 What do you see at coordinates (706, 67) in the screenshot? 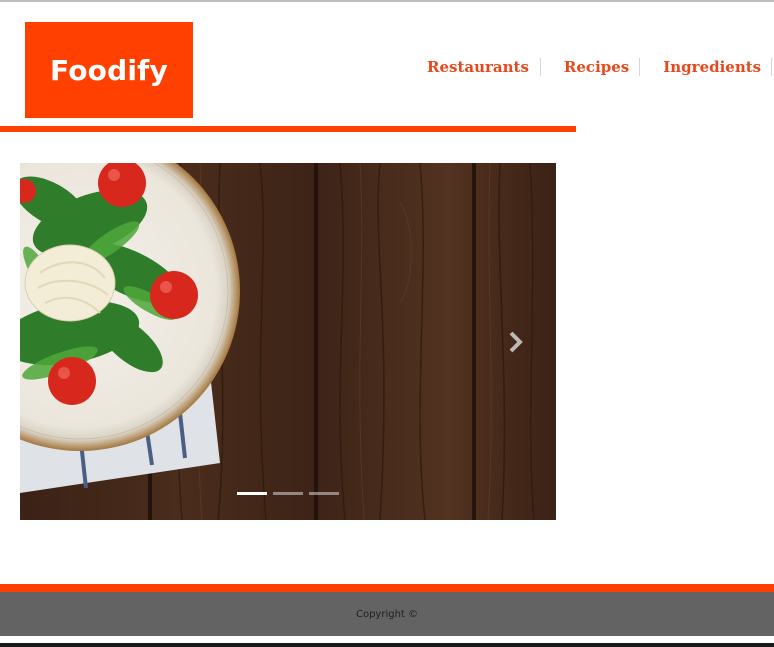
I see `nav-item-ingredients: Ingredients` at bounding box center [706, 67].